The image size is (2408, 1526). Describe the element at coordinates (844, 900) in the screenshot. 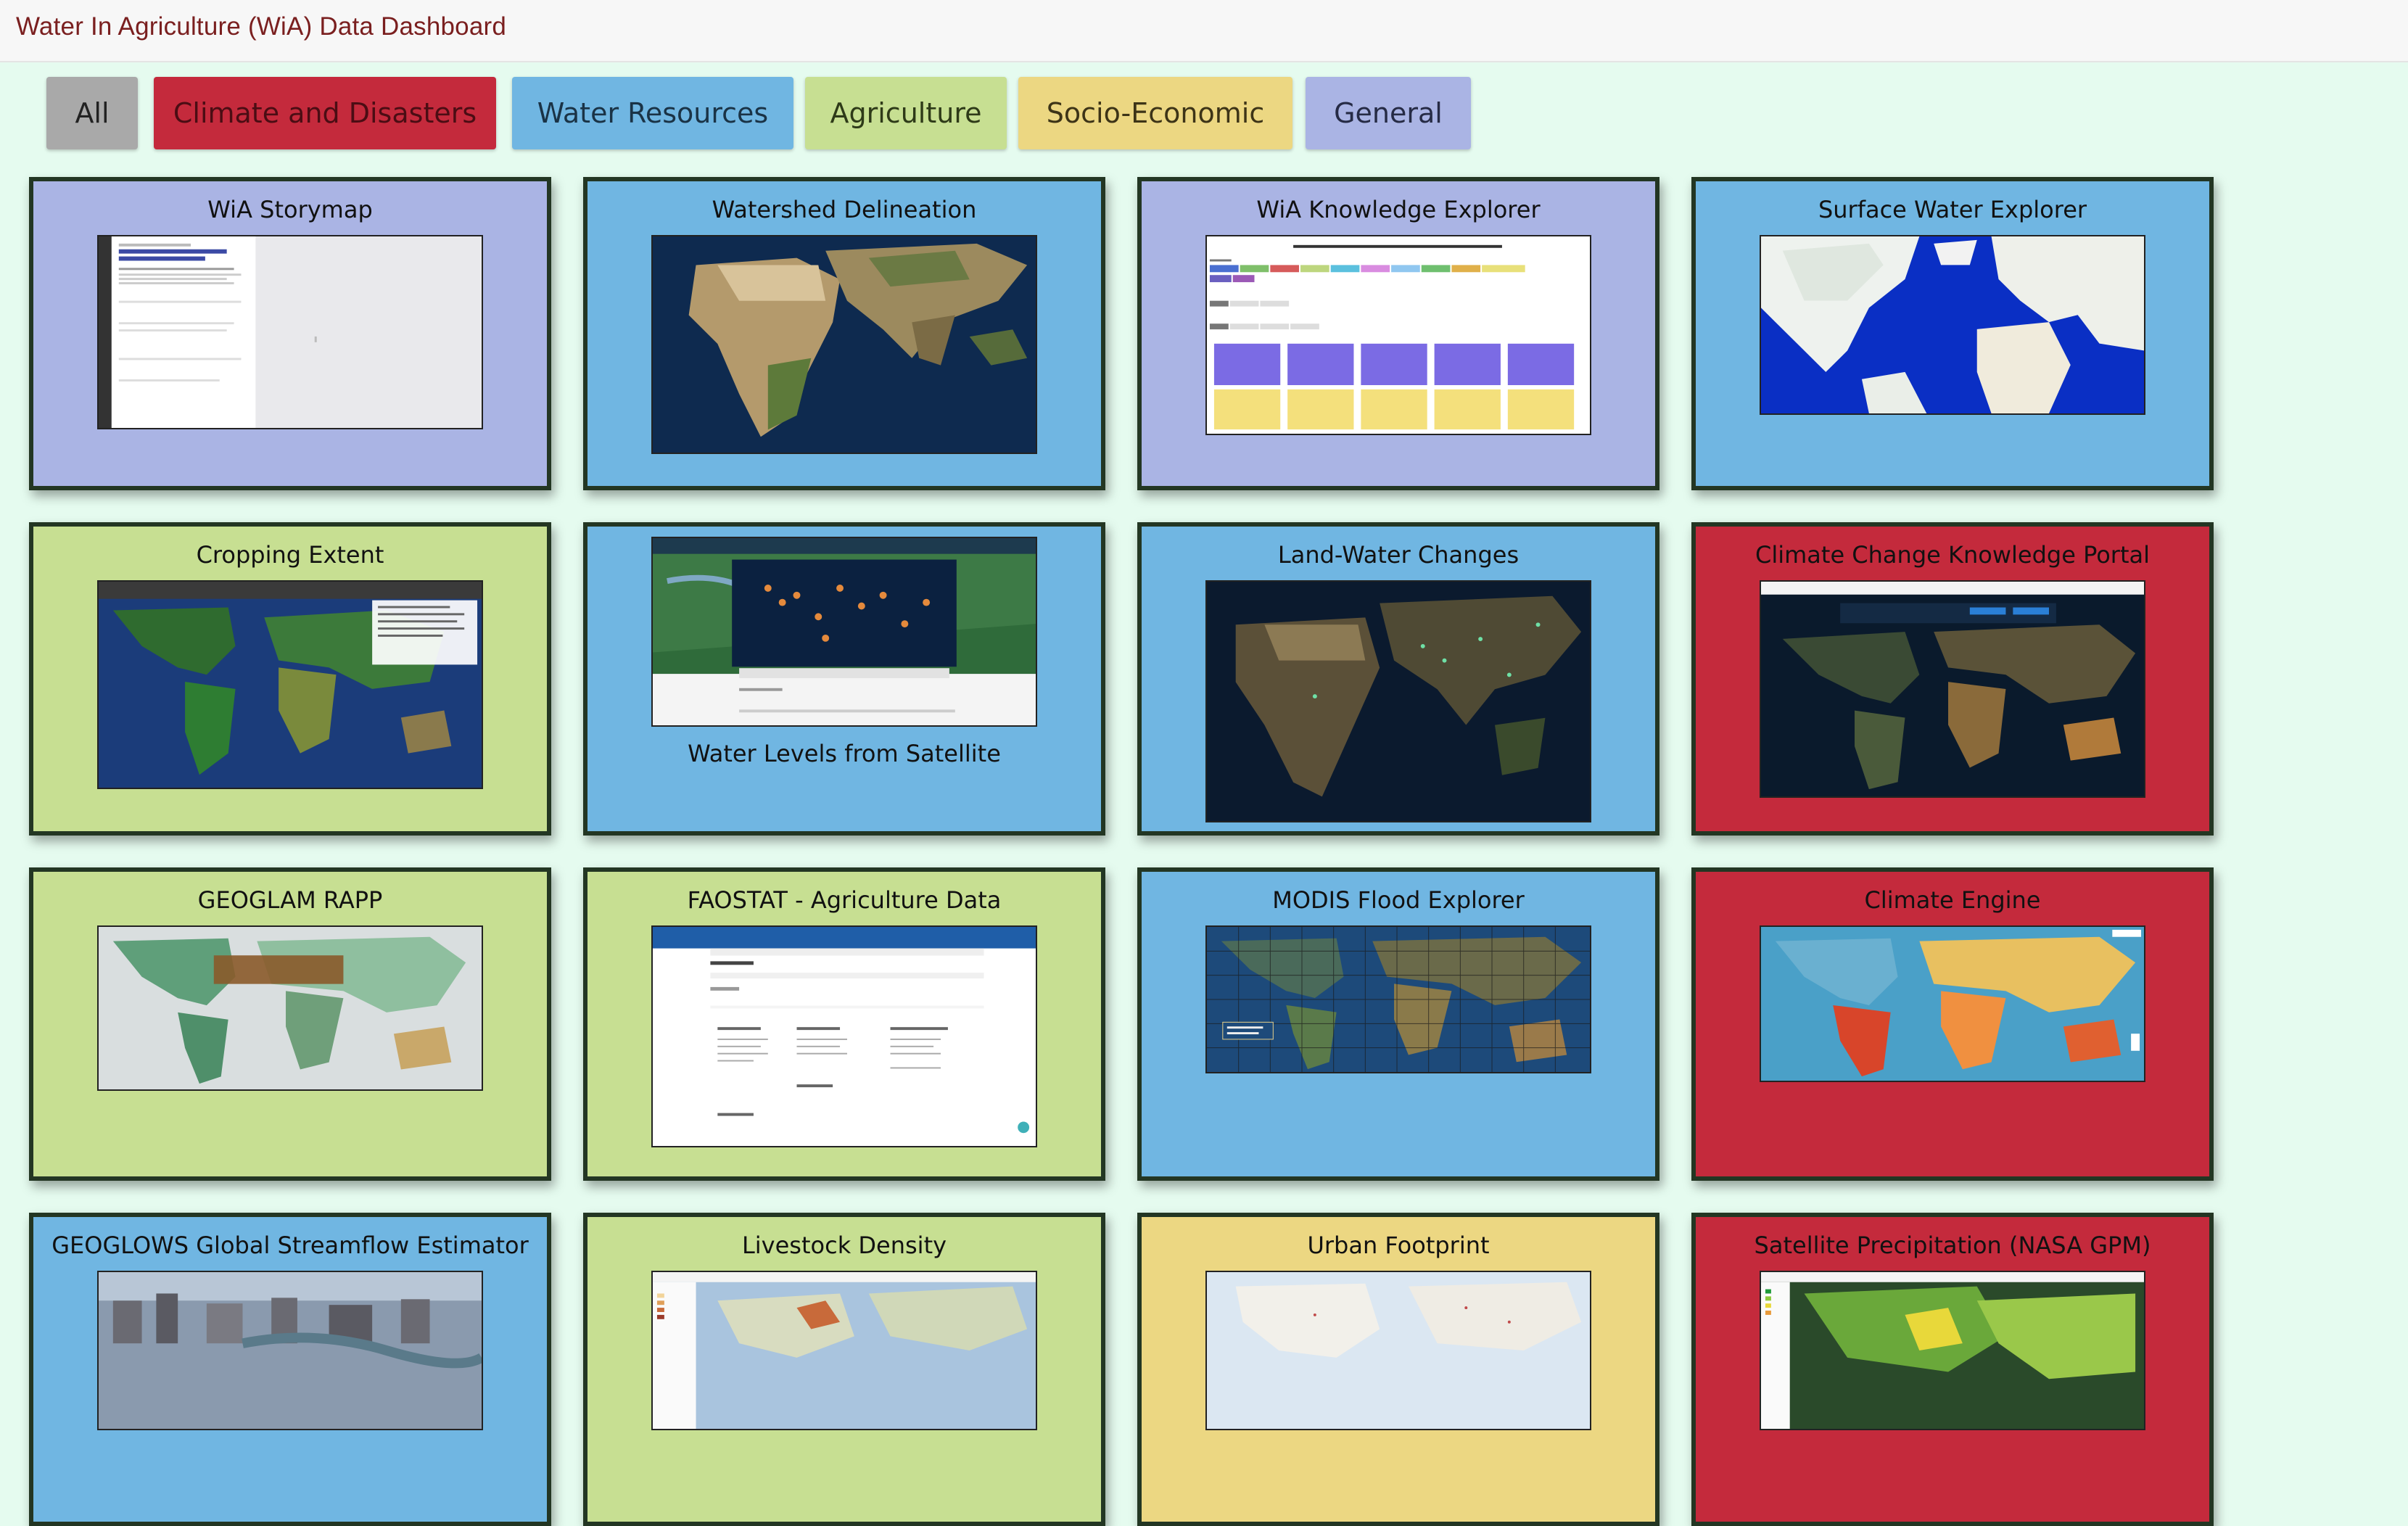

I see `tile-title: FAOSTAT - Agriculture Data` at that location.